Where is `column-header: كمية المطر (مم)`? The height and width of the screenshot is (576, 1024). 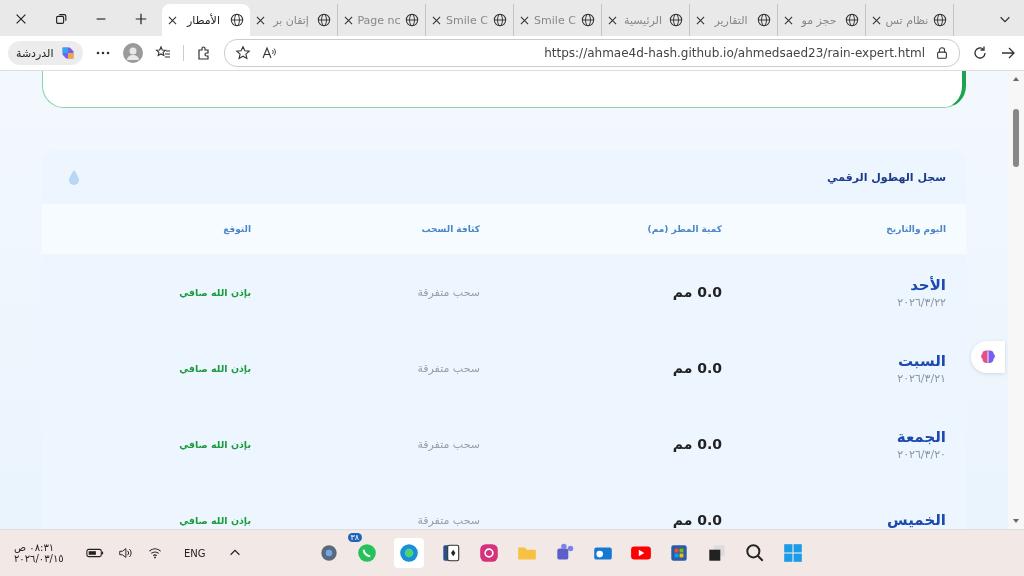 column-header: كمية المطر (مم) is located at coordinates (684, 229).